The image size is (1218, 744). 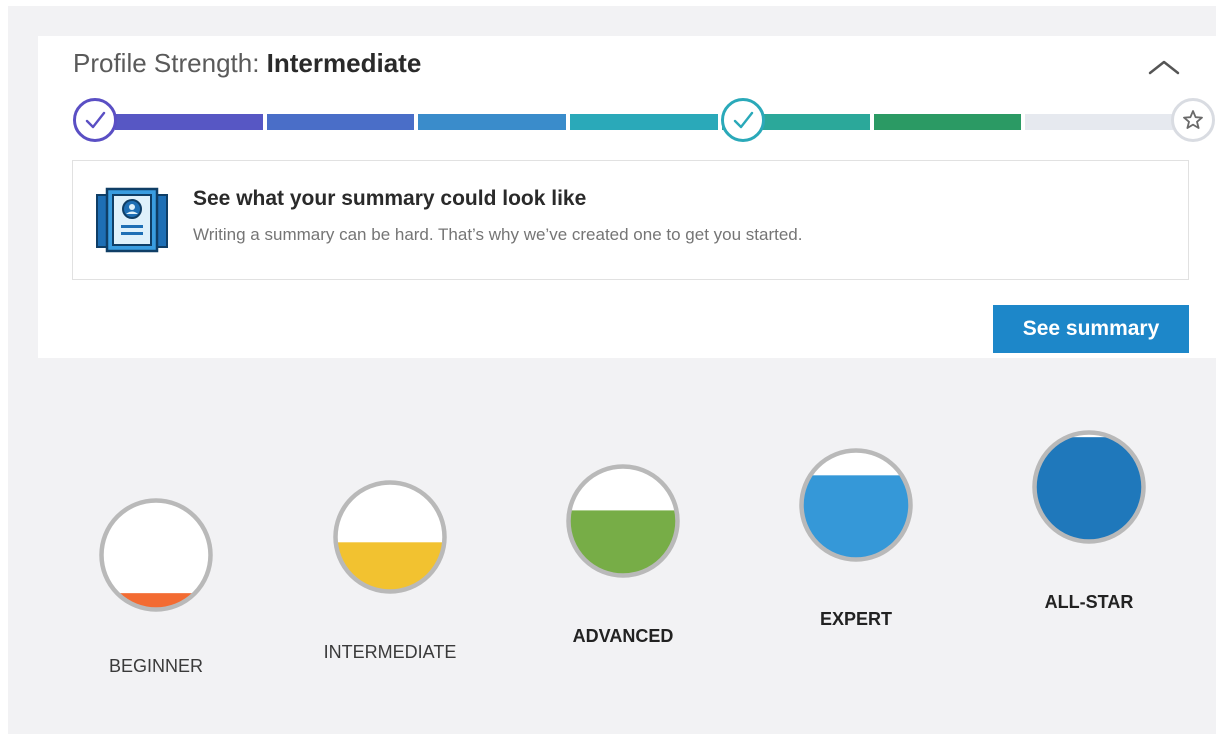 I want to click on level-beginner, so click(x=156, y=555).